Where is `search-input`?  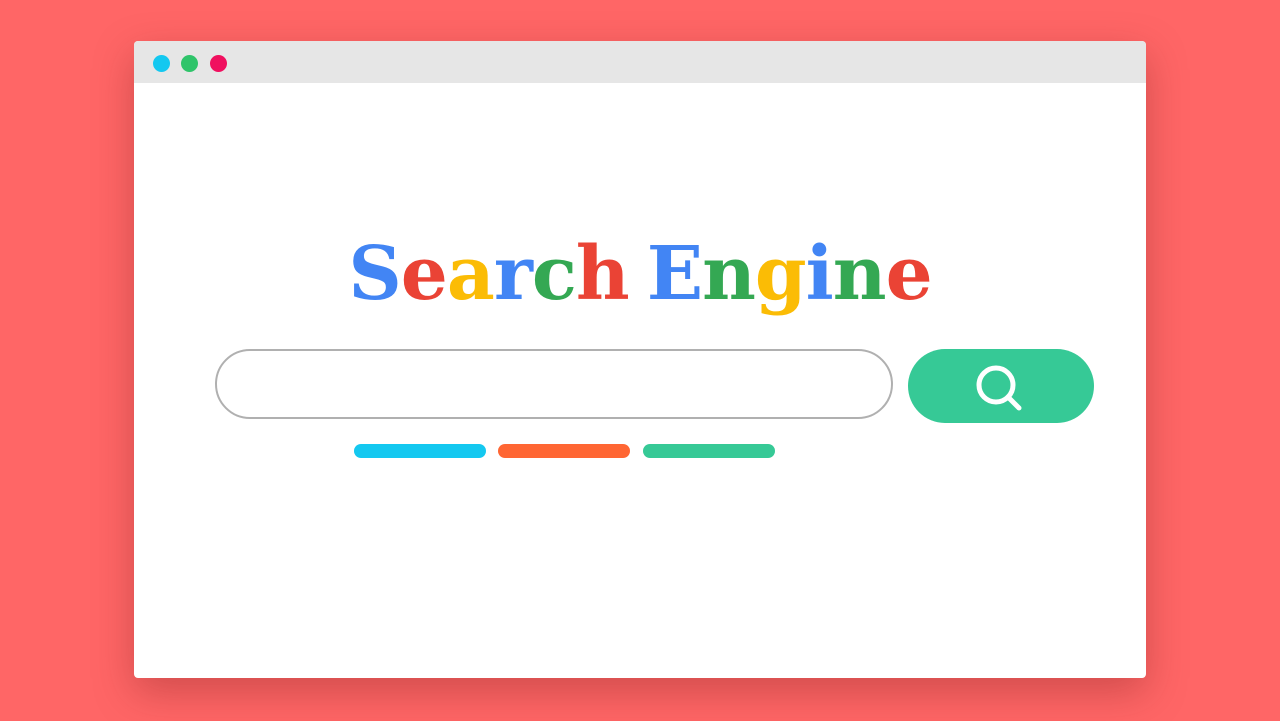 search-input is located at coordinates (554, 384).